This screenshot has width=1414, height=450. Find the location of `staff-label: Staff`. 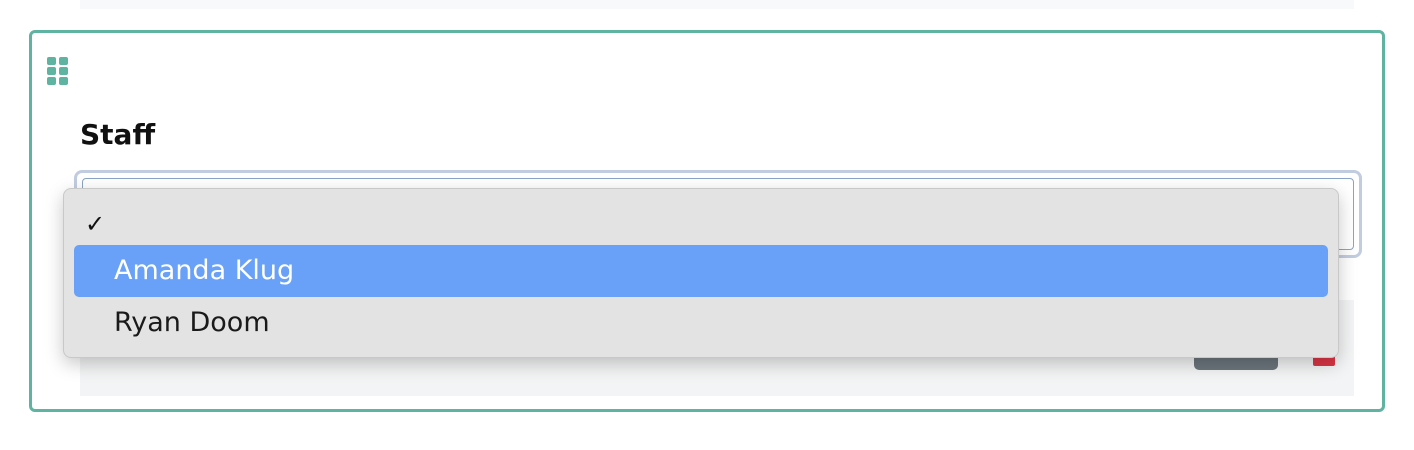

staff-label: Staff is located at coordinates (118, 134).